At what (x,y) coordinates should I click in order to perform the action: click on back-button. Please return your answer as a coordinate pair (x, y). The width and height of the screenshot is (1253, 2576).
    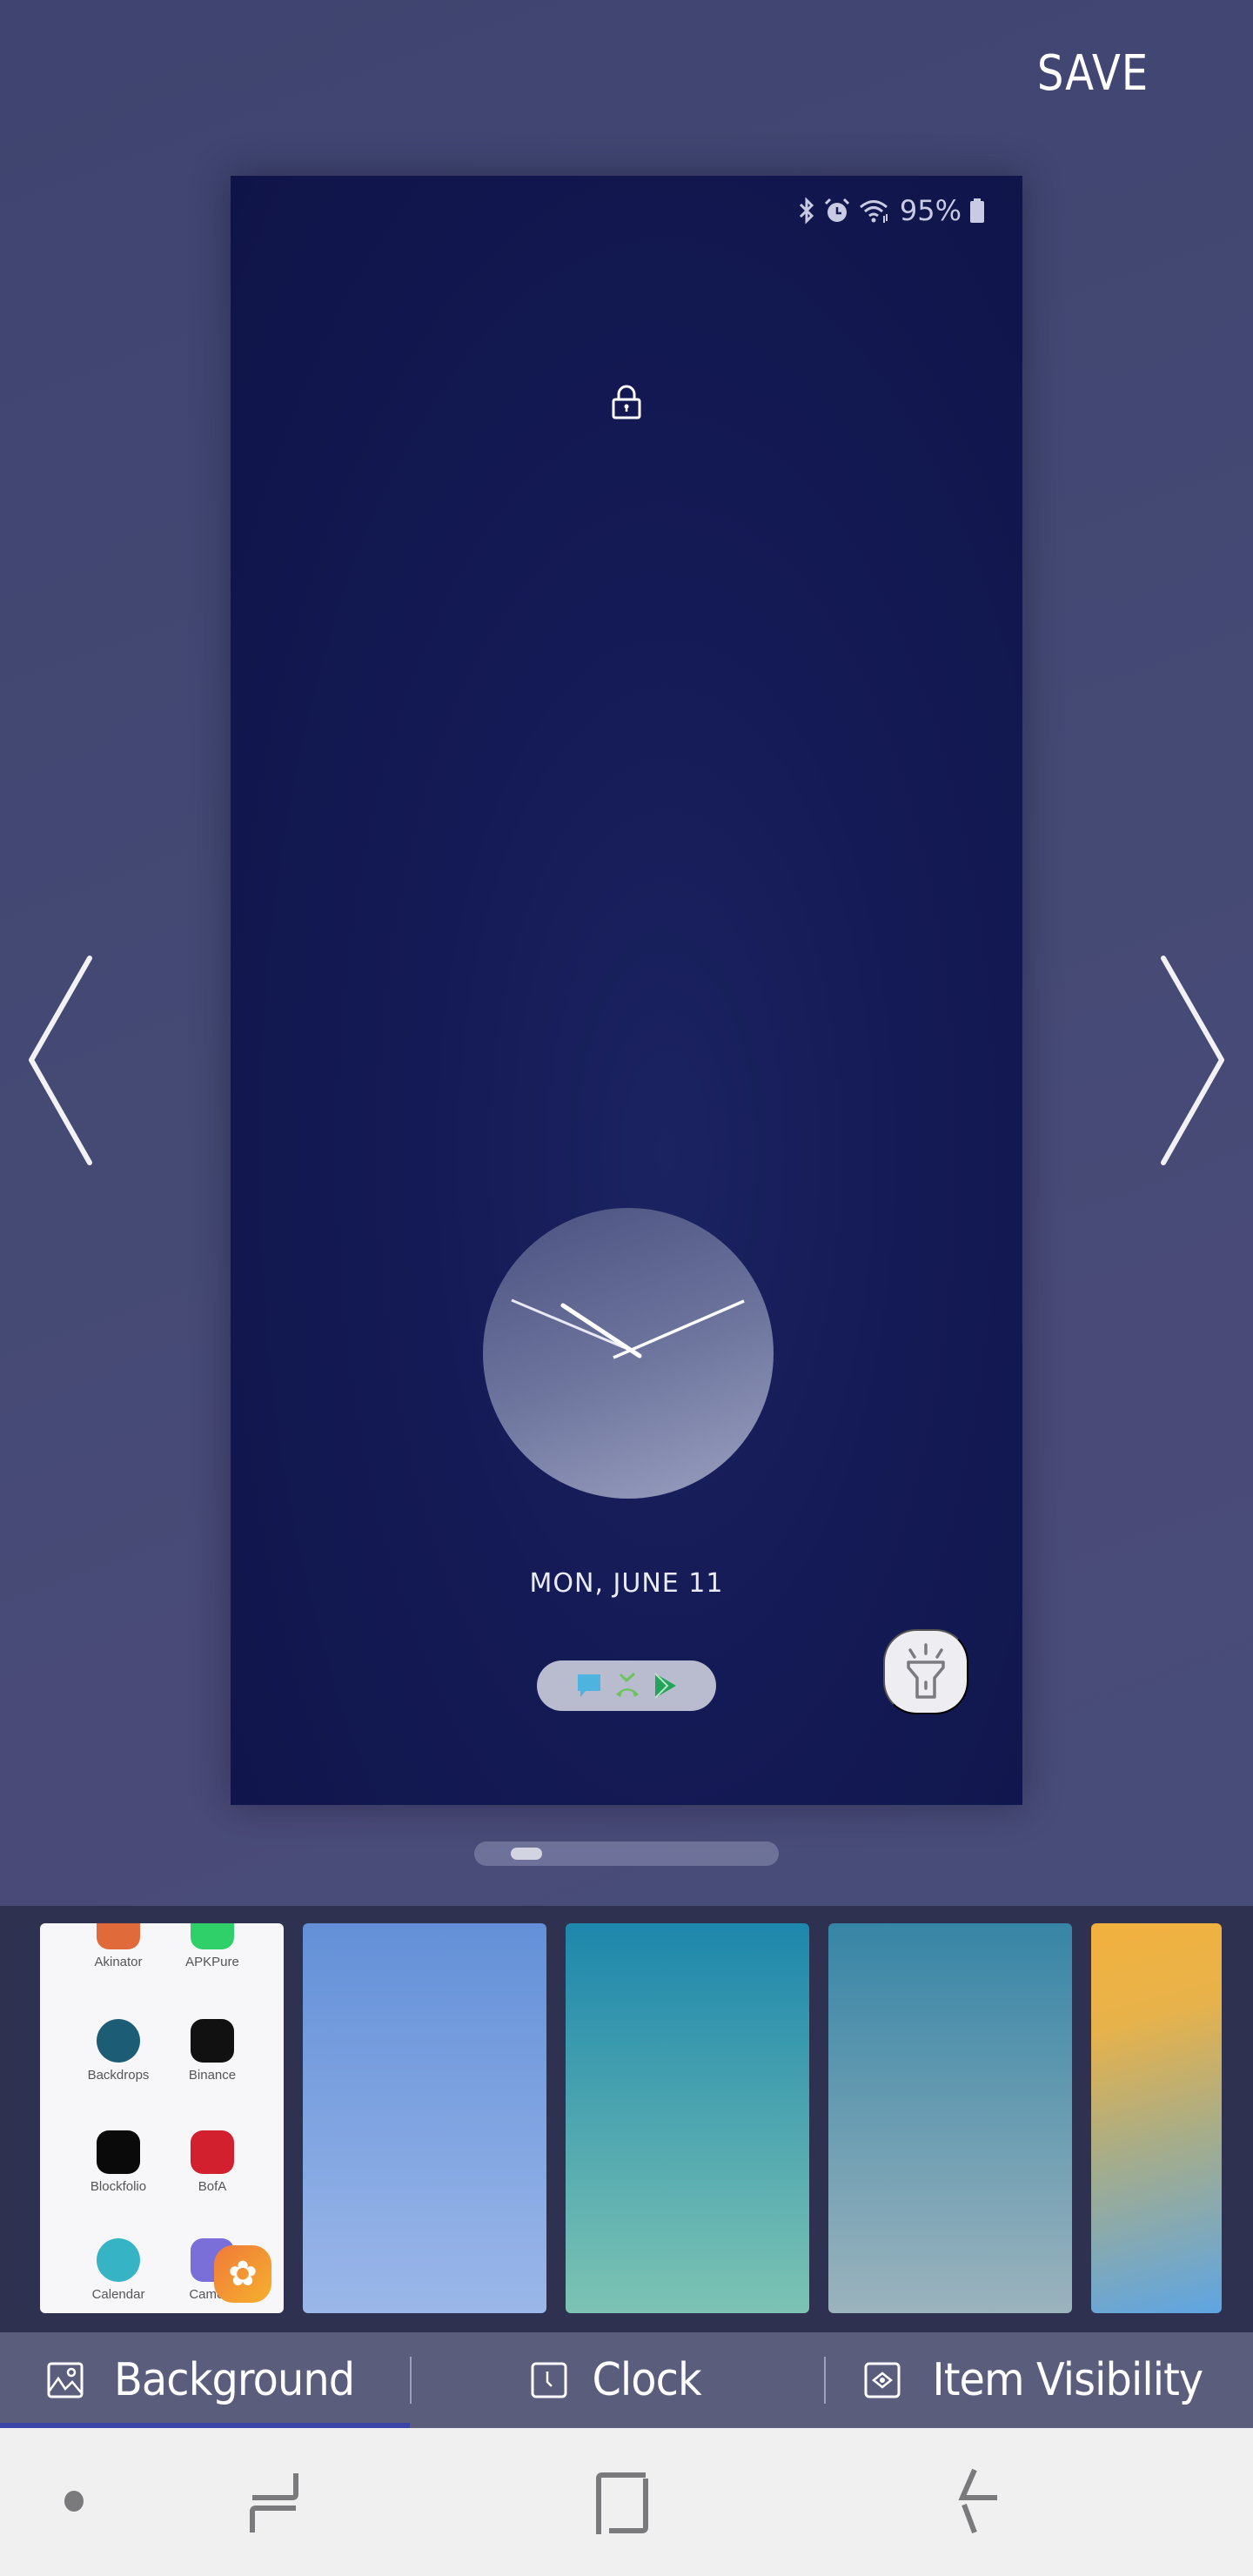
    Looking at the image, I should click on (979, 2502).